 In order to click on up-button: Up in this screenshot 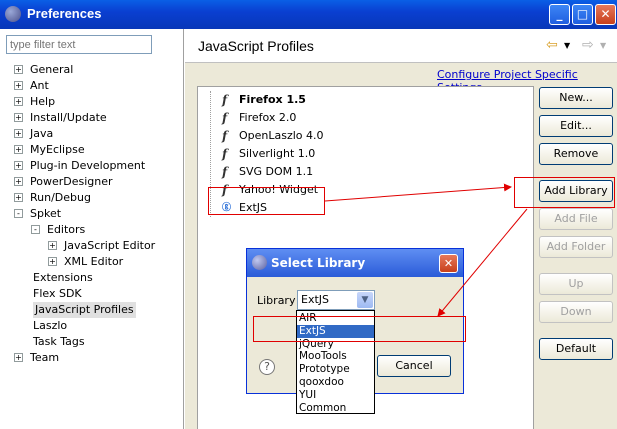, I will do `click(576, 284)`.